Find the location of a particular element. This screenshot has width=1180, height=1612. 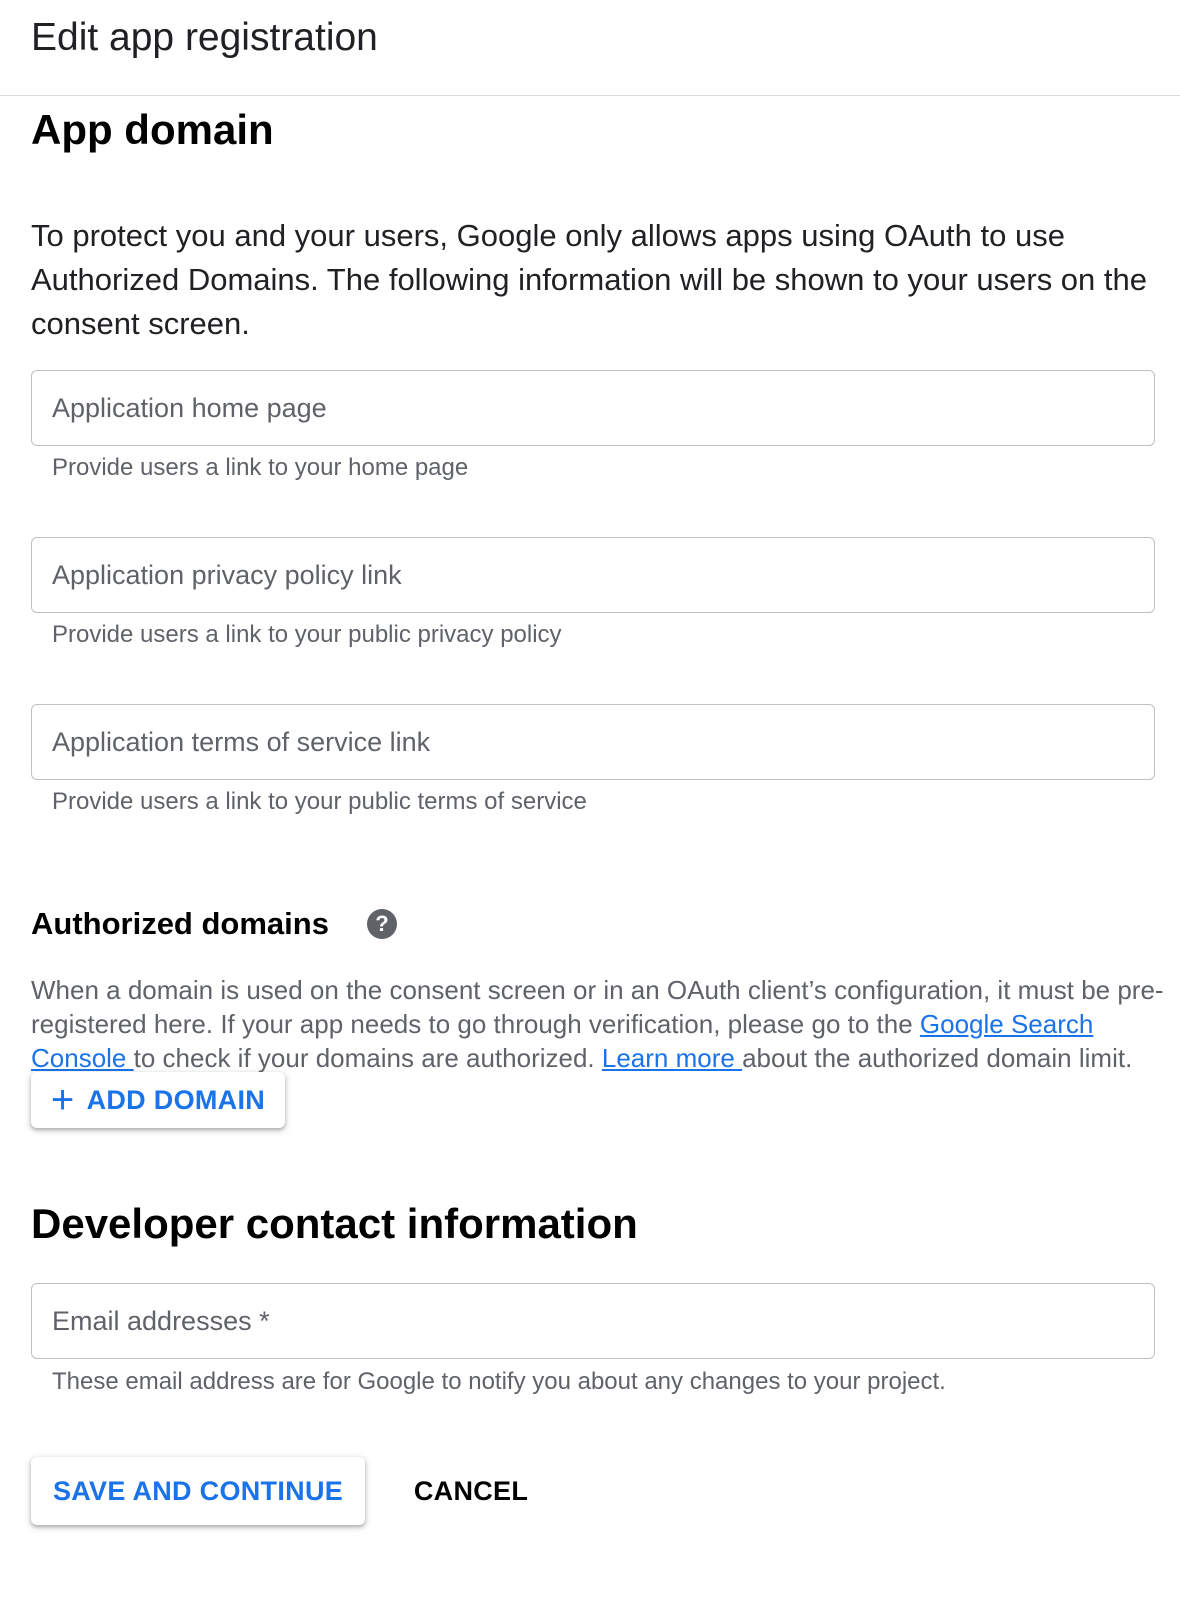

authorized-domains-heading: Authorized domains is located at coordinates (180, 923).